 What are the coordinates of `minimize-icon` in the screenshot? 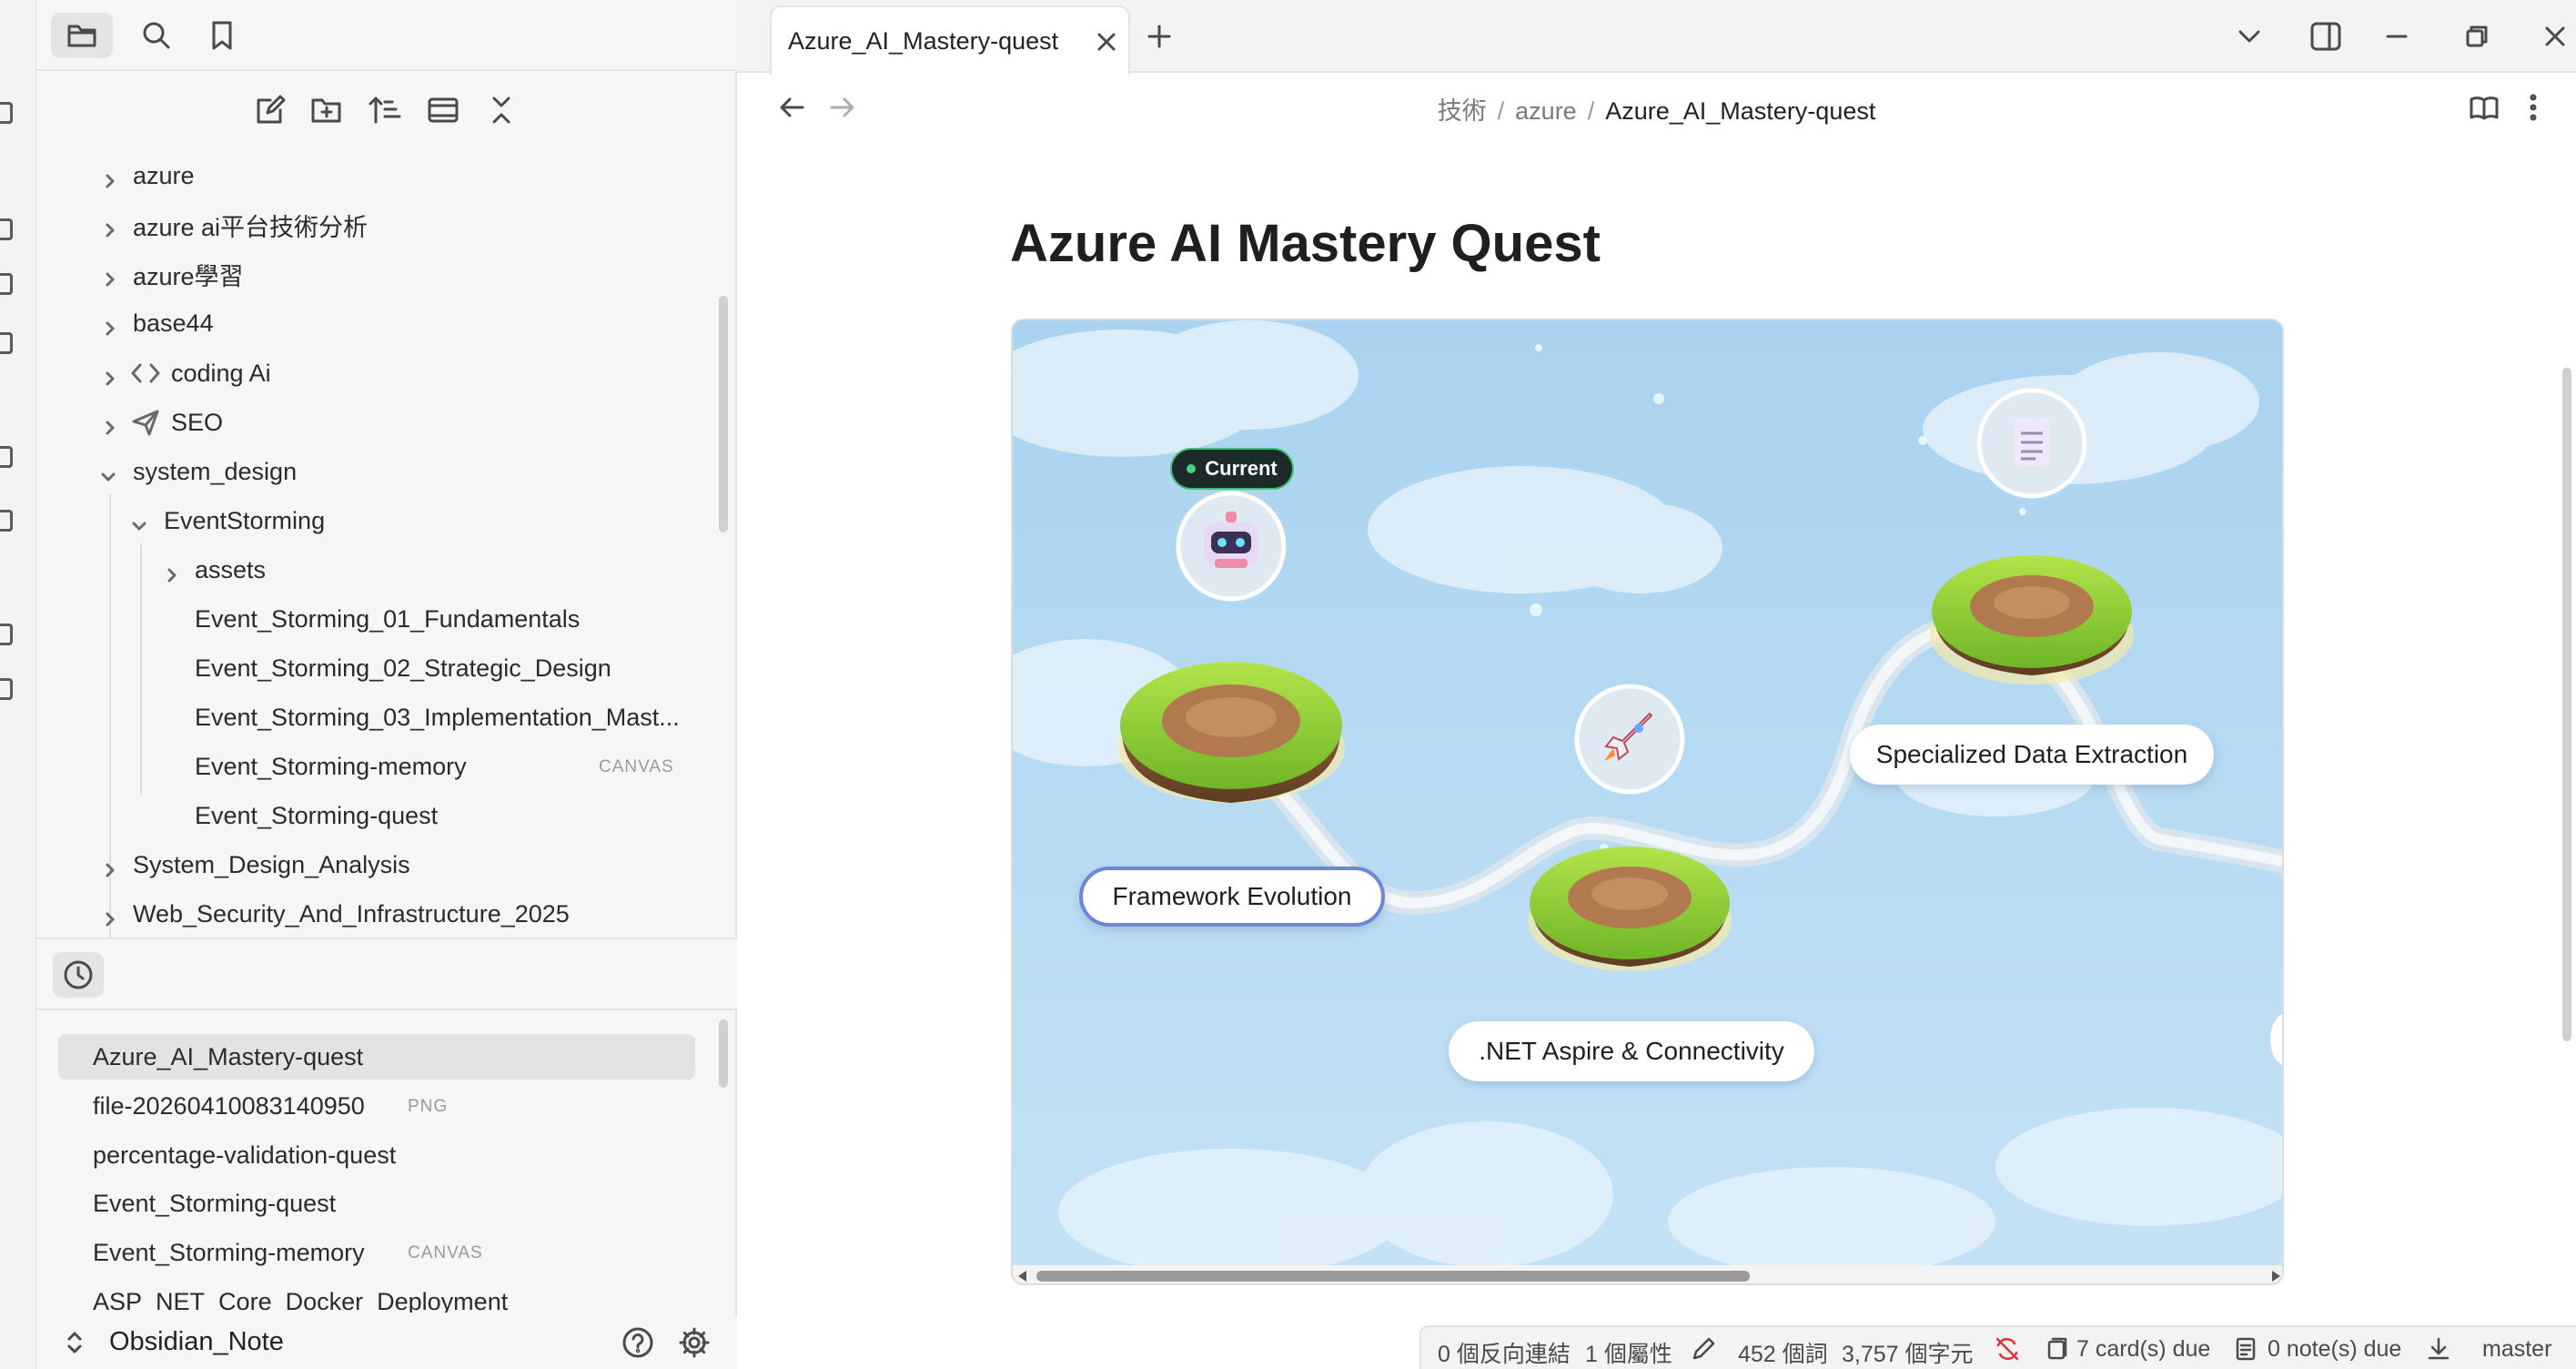 It's located at (2397, 36).